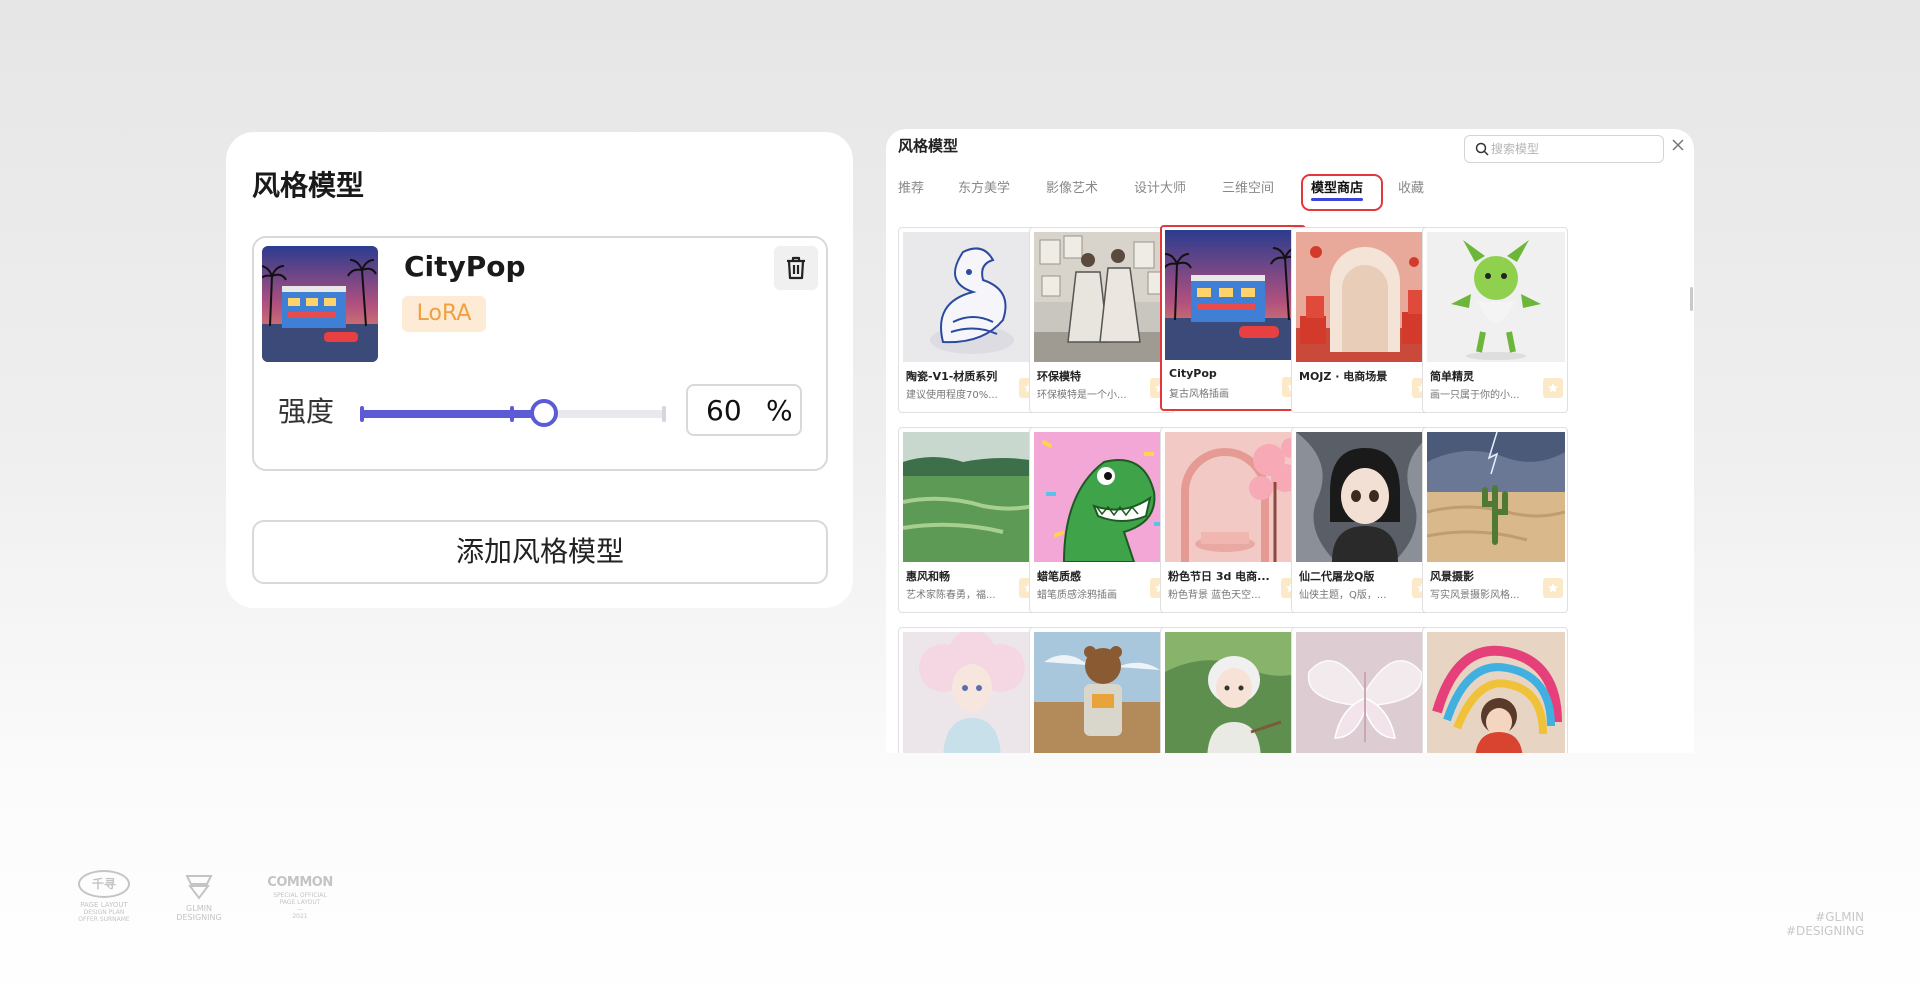 This screenshot has width=1920, height=1001. What do you see at coordinates (911, 186) in the screenshot?
I see `tab-recommended: 推荐` at bounding box center [911, 186].